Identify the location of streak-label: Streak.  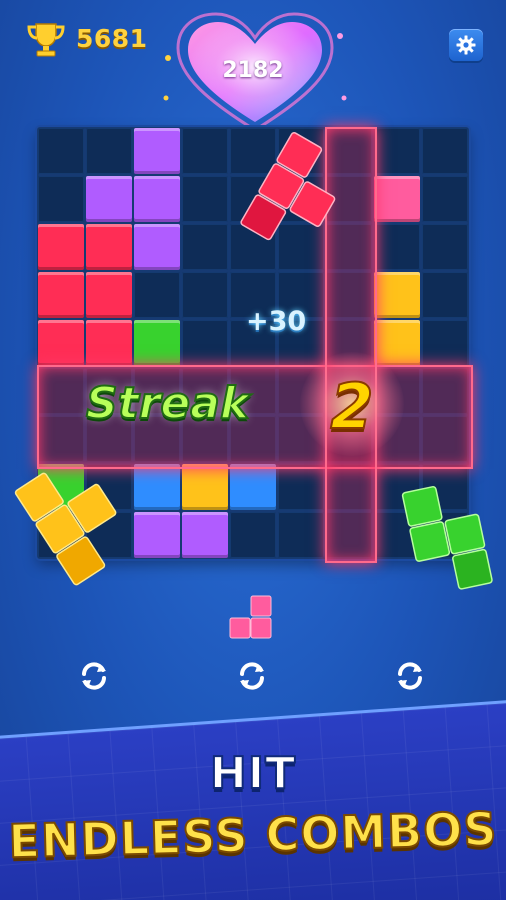
(167, 403).